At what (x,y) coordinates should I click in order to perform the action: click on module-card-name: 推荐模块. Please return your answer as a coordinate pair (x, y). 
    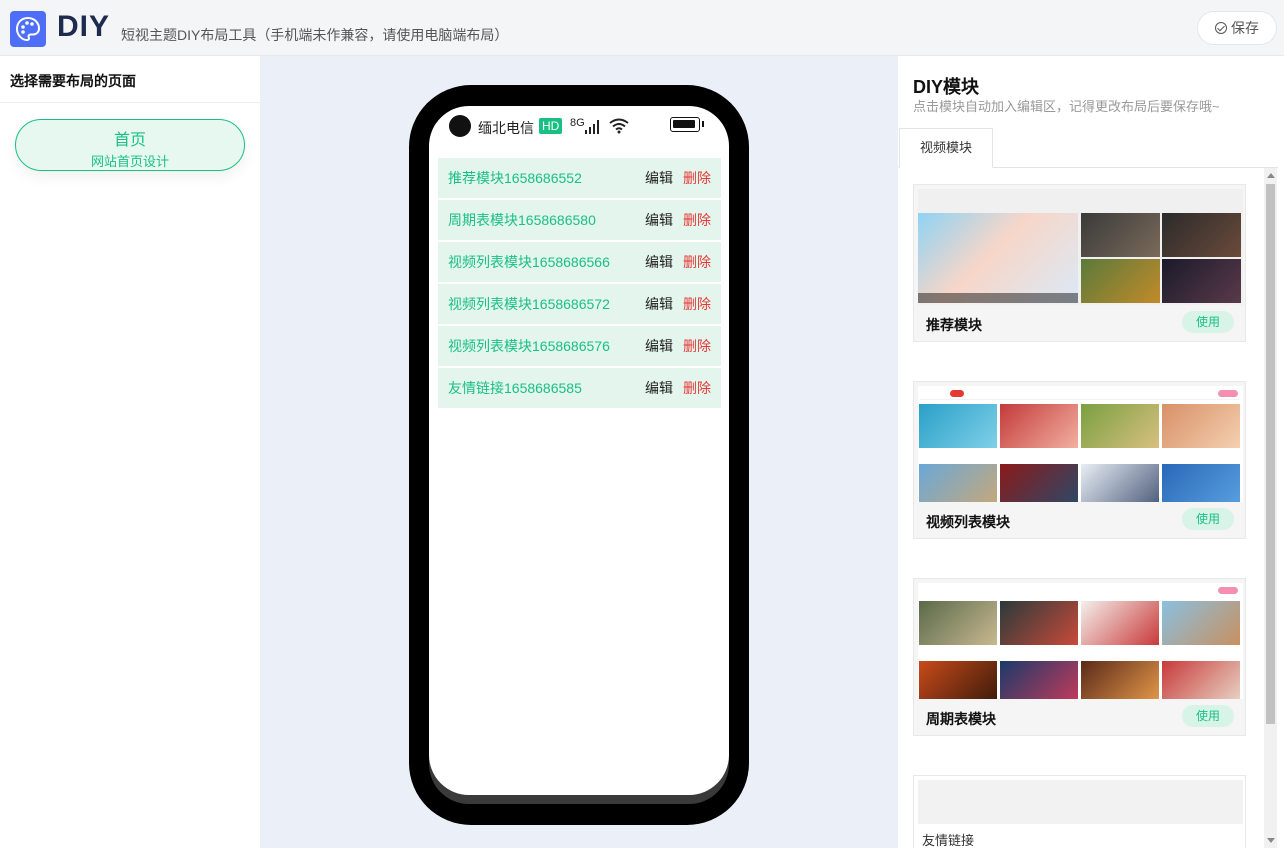
    Looking at the image, I should click on (954, 325).